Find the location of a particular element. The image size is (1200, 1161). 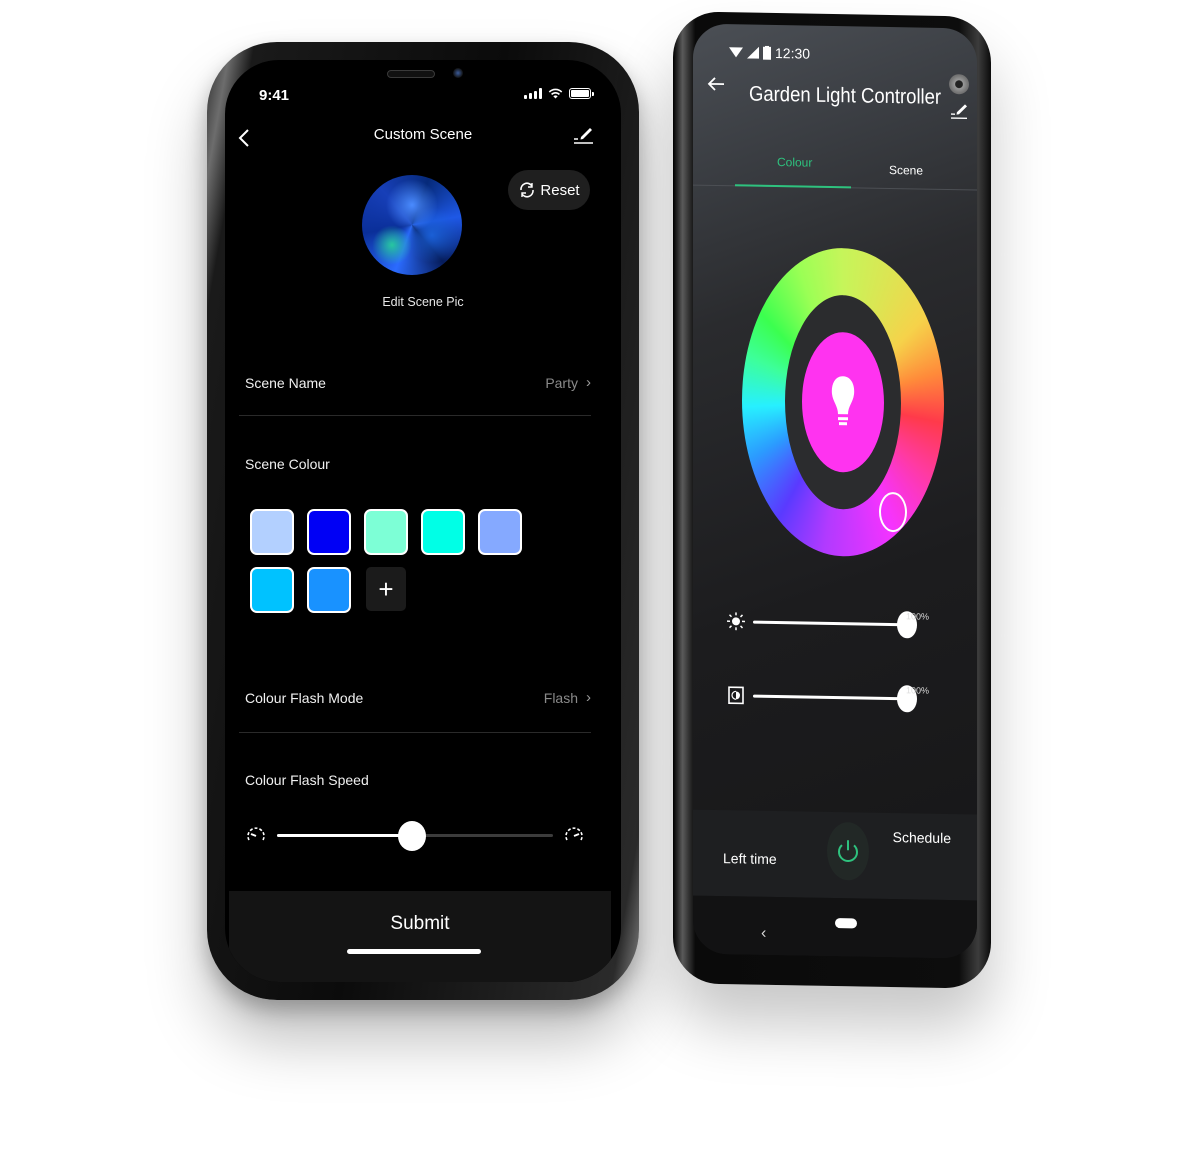

power-button is located at coordinates (848, 851).